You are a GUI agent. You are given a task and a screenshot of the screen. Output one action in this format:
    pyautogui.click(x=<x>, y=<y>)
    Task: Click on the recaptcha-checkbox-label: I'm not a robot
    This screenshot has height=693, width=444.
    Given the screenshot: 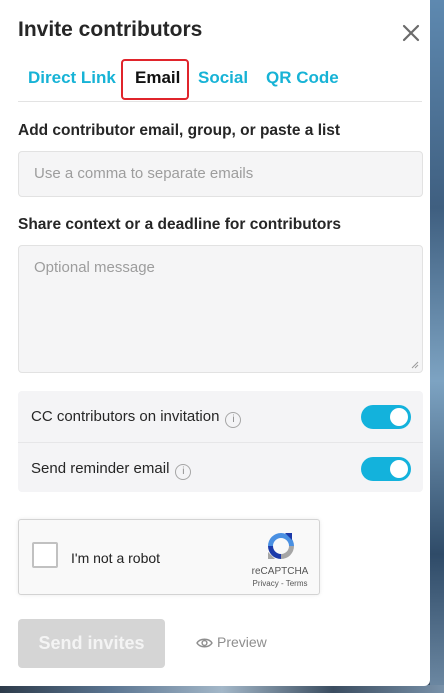 What is the action you would take?
    pyautogui.click(x=116, y=558)
    